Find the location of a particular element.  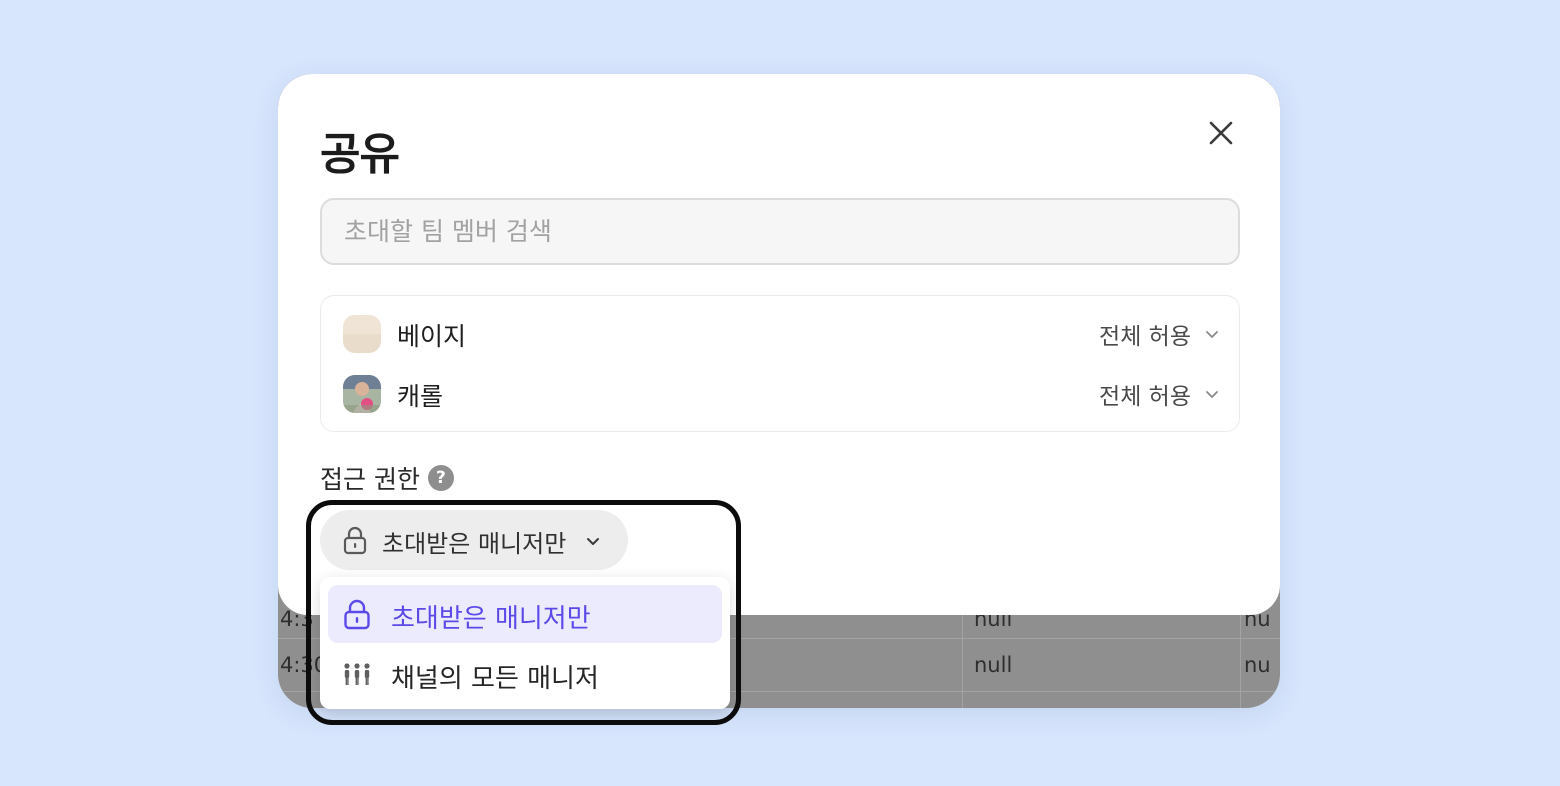

help-icon: ? is located at coordinates (440, 478).